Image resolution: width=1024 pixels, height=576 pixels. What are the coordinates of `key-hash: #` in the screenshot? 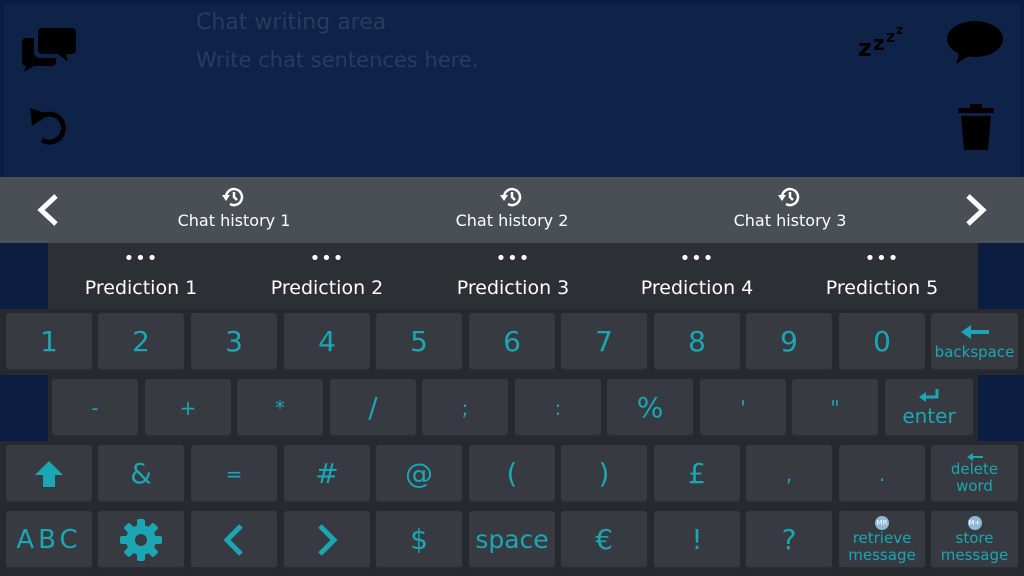 It's located at (327, 474).